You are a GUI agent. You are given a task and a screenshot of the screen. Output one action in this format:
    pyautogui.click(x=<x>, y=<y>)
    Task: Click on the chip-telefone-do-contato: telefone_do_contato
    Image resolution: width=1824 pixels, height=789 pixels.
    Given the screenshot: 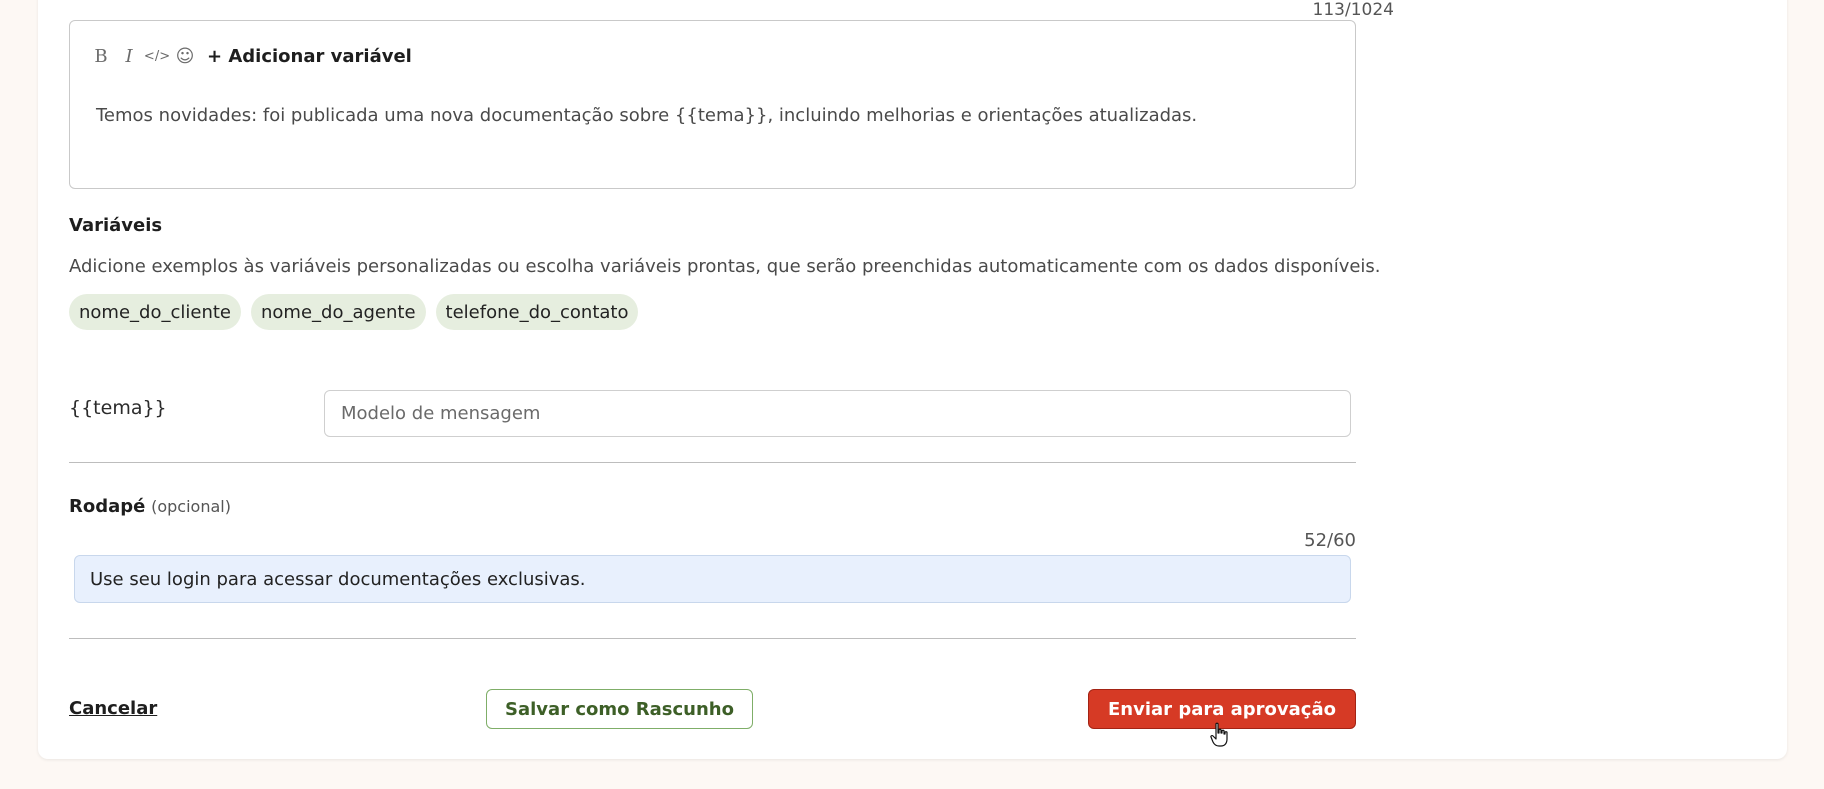 What is the action you would take?
    pyautogui.click(x=537, y=312)
    